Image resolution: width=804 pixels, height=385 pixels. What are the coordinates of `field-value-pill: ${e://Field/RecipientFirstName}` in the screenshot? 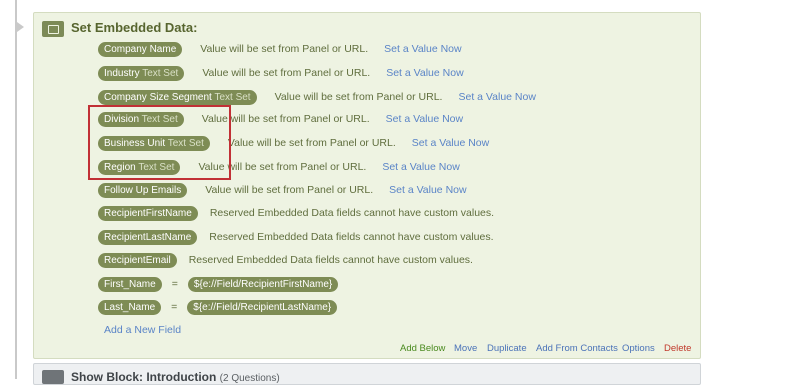 It's located at (263, 284).